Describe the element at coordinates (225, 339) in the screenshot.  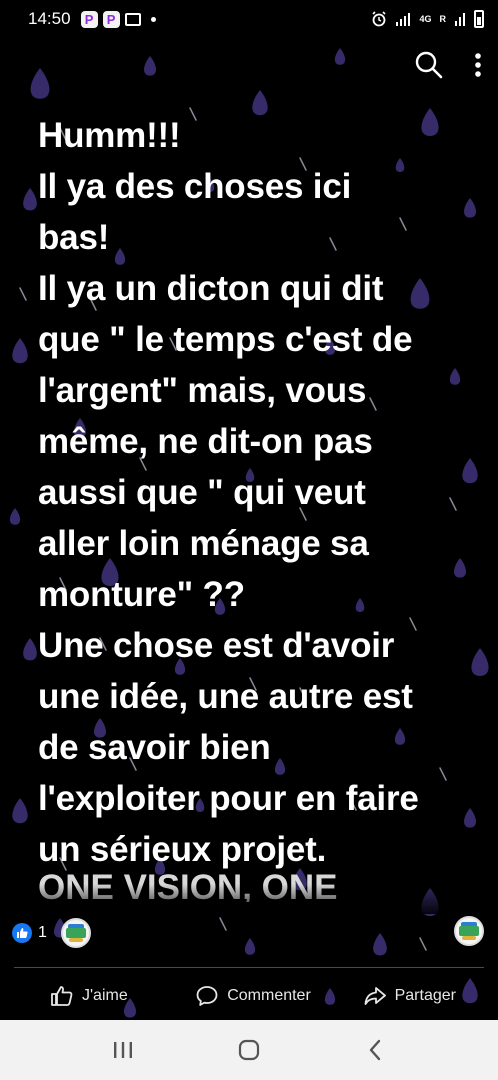
I see `post-text-line: que " le temps c'est de` at that location.